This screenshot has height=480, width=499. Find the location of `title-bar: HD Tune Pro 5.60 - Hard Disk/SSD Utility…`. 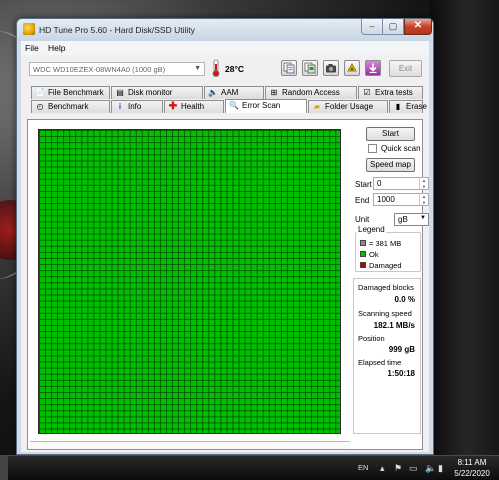

title-bar: HD Tune Pro 5.60 - Hard Disk/SSD Utility… is located at coordinates (225, 30).